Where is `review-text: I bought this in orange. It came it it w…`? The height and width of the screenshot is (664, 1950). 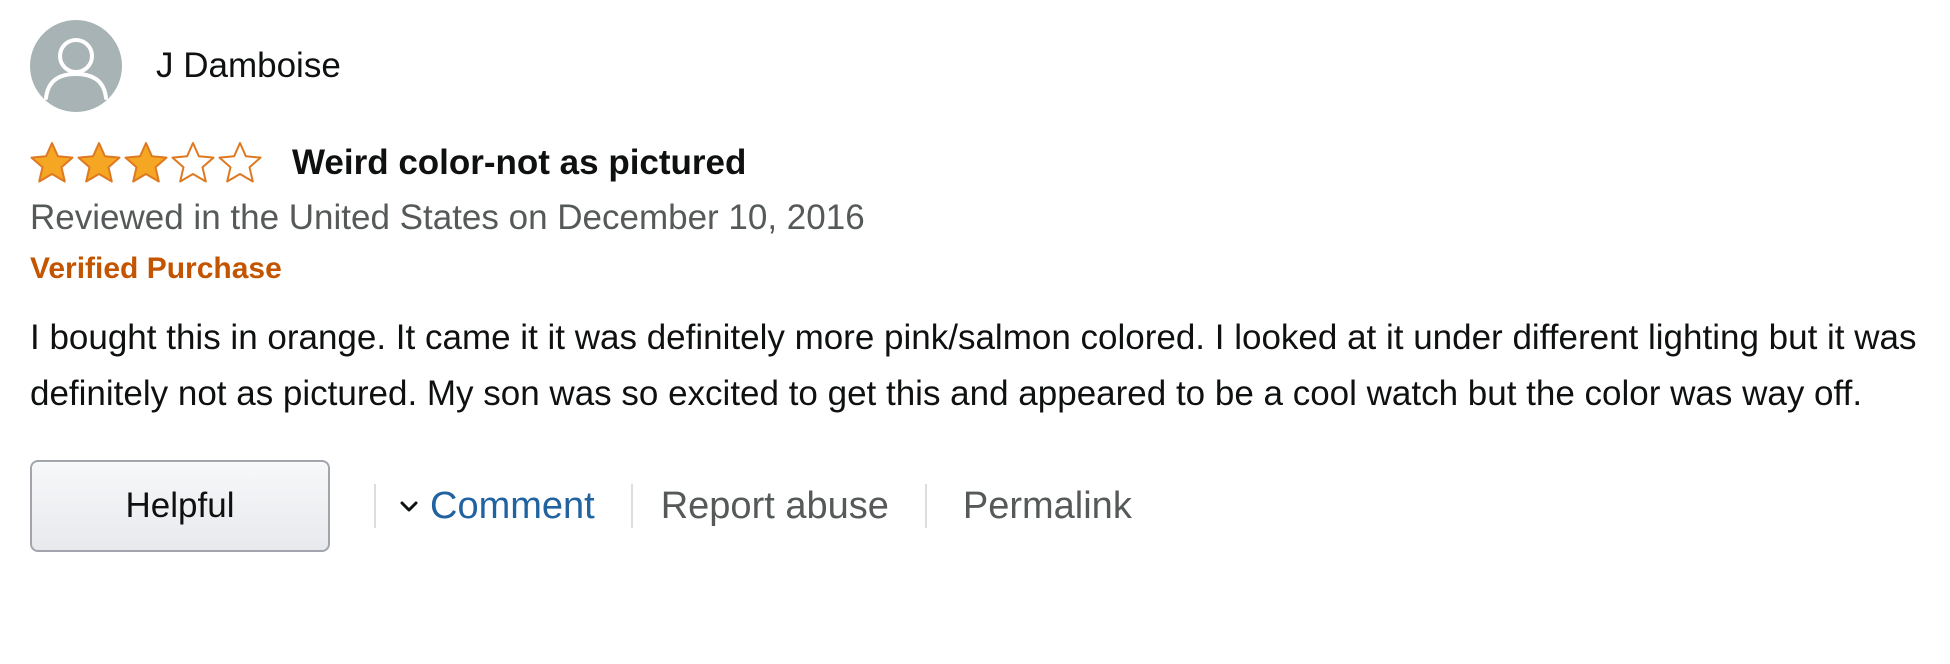 review-text: I bought this in orange. It came it it w… is located at coordinates (973, 365).